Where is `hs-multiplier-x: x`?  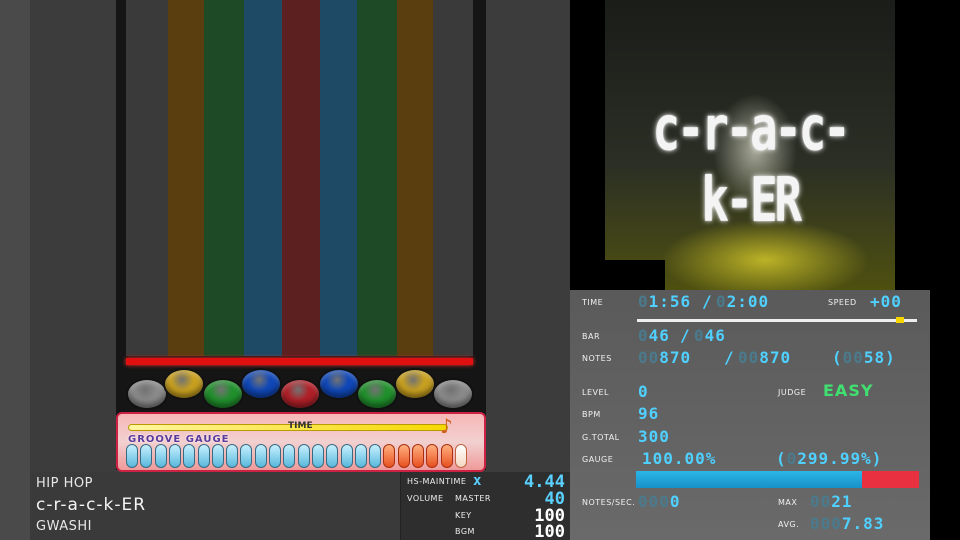
hs-multiplier-x: x is located at coordinates (477, 481).